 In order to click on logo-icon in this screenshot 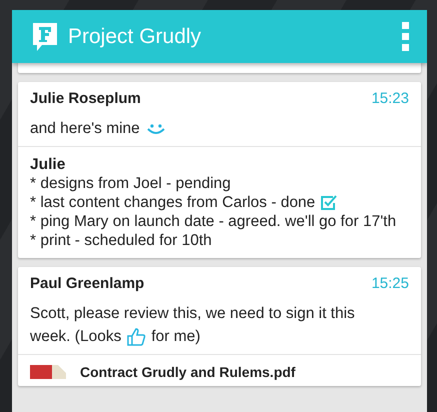, I will do `click(45, 37)`.